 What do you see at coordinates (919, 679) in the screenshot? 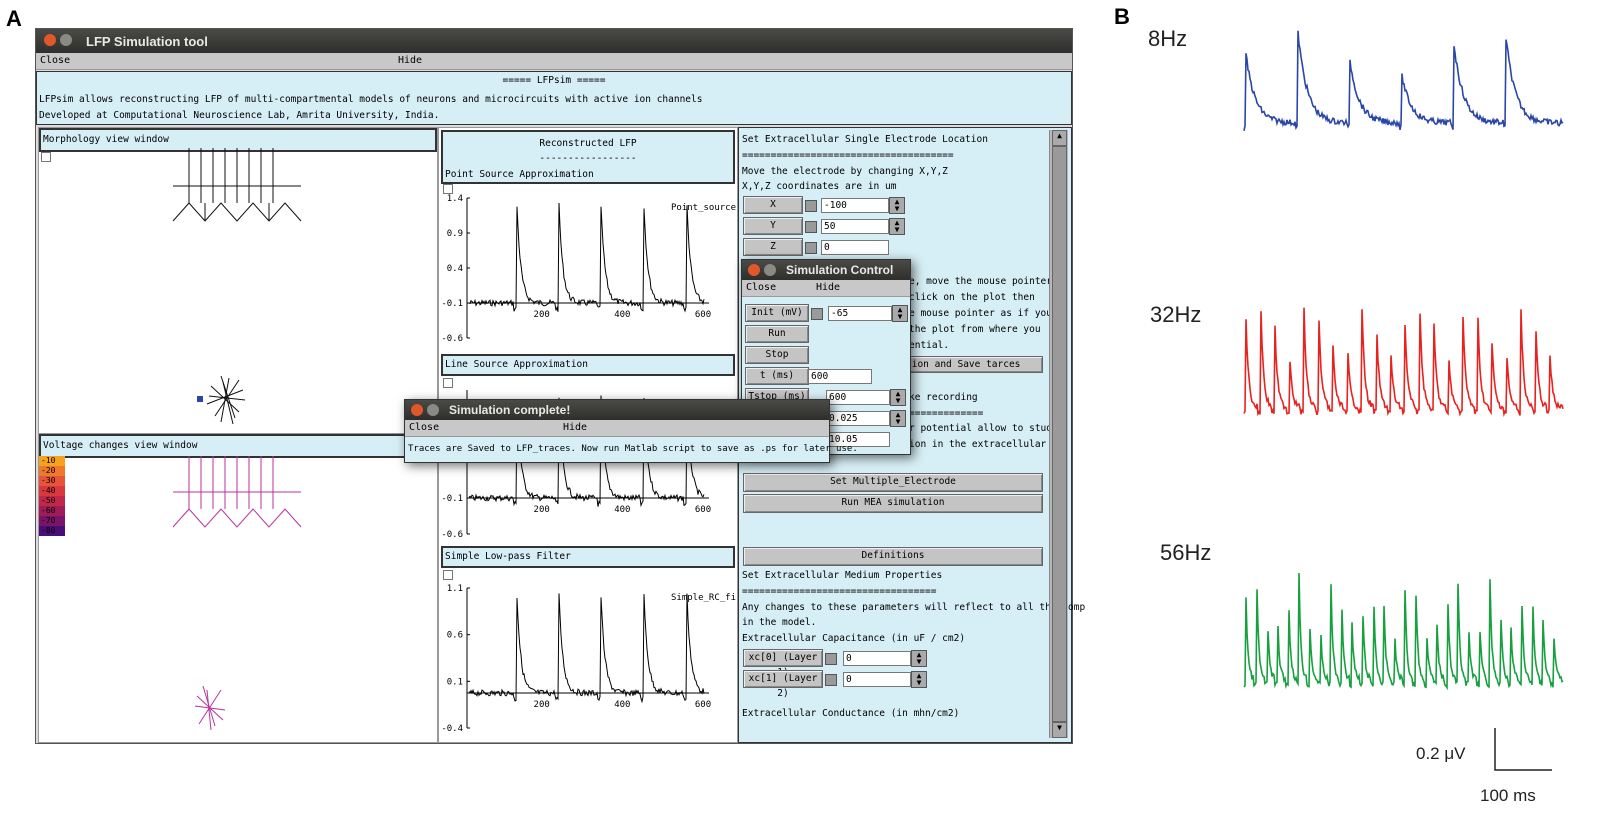
I see `xc1-spinner: ▲ ▼` at bounding box center [919, 679].